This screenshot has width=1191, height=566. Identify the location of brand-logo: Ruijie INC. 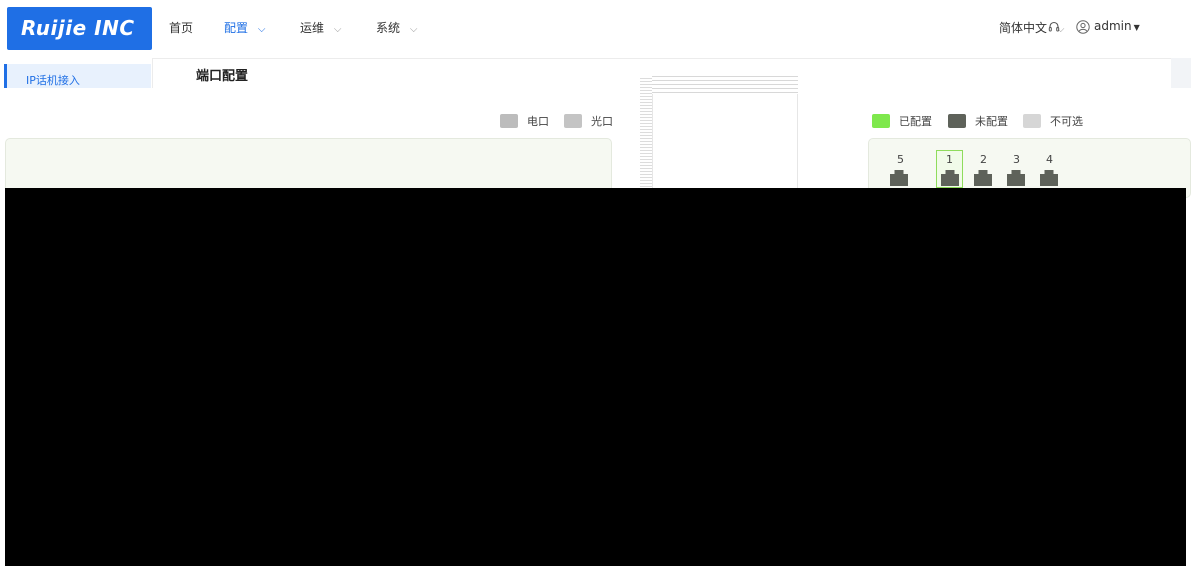
(79, 28).